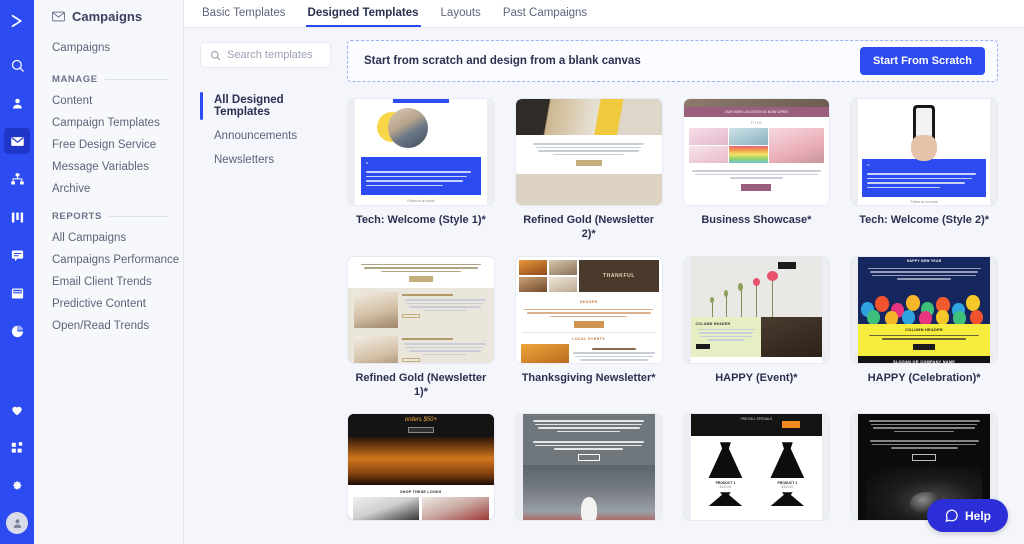 The height and width of the screenshot is (544, 1024). I want to click on icon-rail, so click(17, 272).